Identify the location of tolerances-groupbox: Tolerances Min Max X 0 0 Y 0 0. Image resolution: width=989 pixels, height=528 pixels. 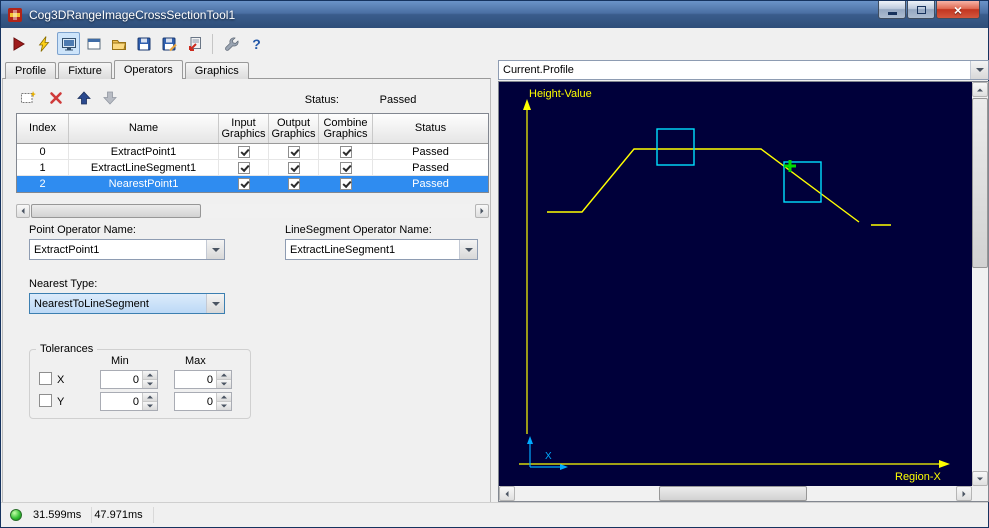
(140, 381).